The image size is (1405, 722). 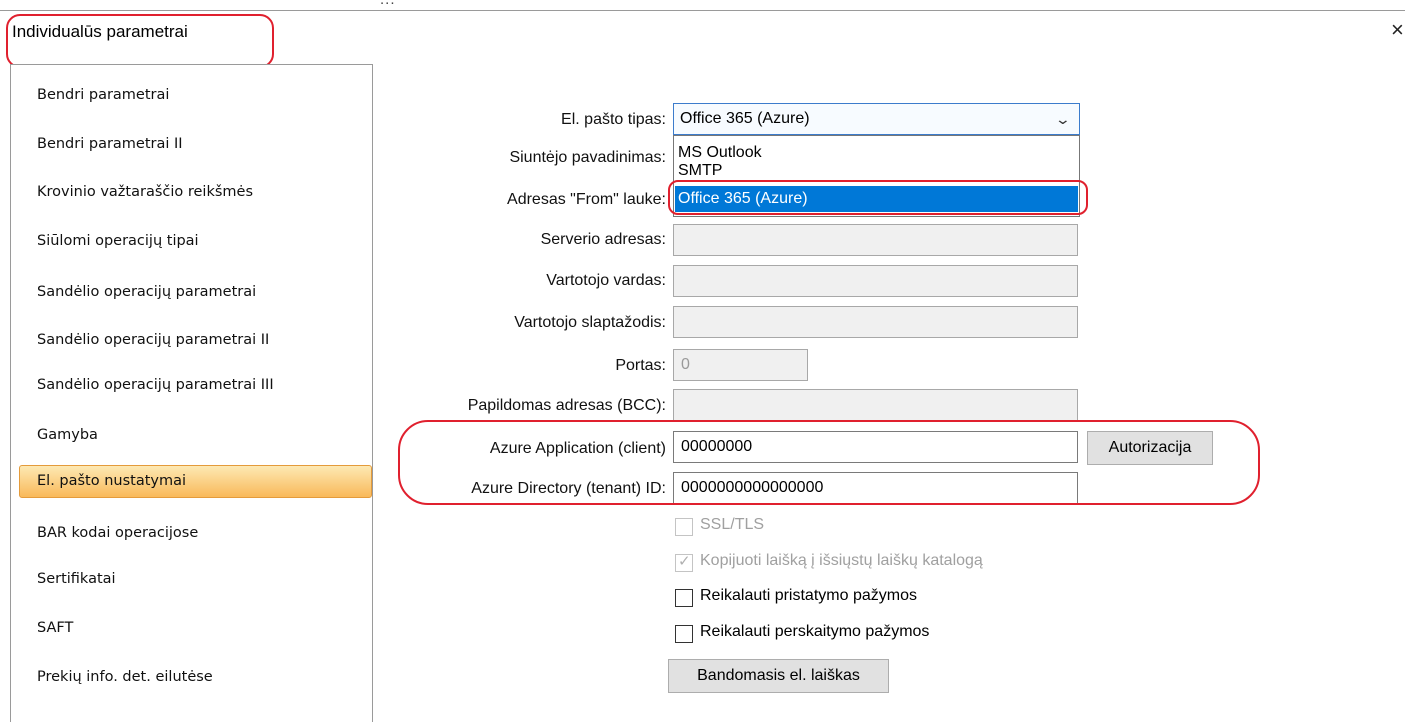 I want to click on sidebar-item-siulomi: Siūlomi operacijų tipai, so click(x=195, y=241).